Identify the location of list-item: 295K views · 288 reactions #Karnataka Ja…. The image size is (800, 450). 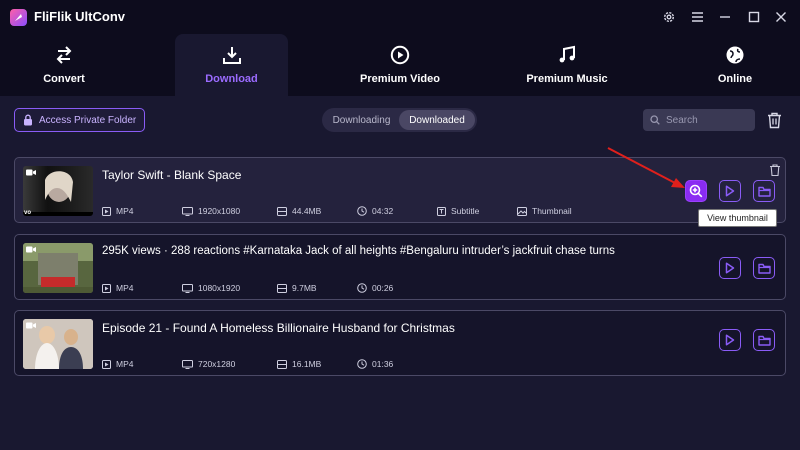
(400, 267).